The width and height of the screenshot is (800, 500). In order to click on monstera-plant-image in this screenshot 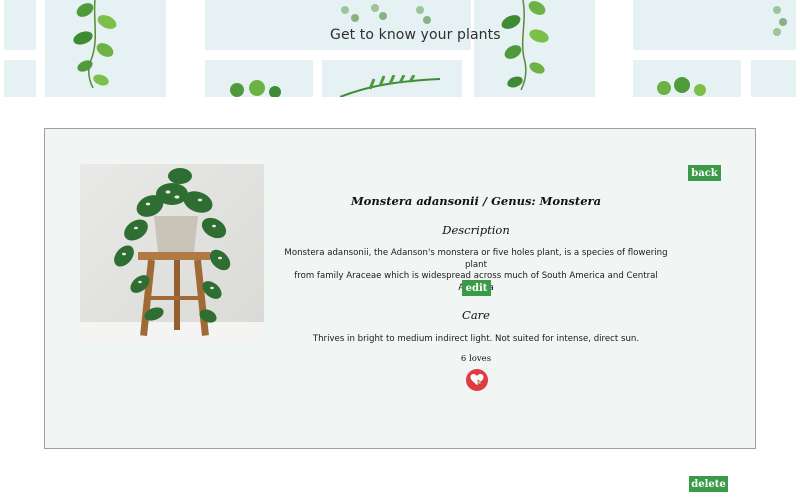, I will do `click(172, 253)`.